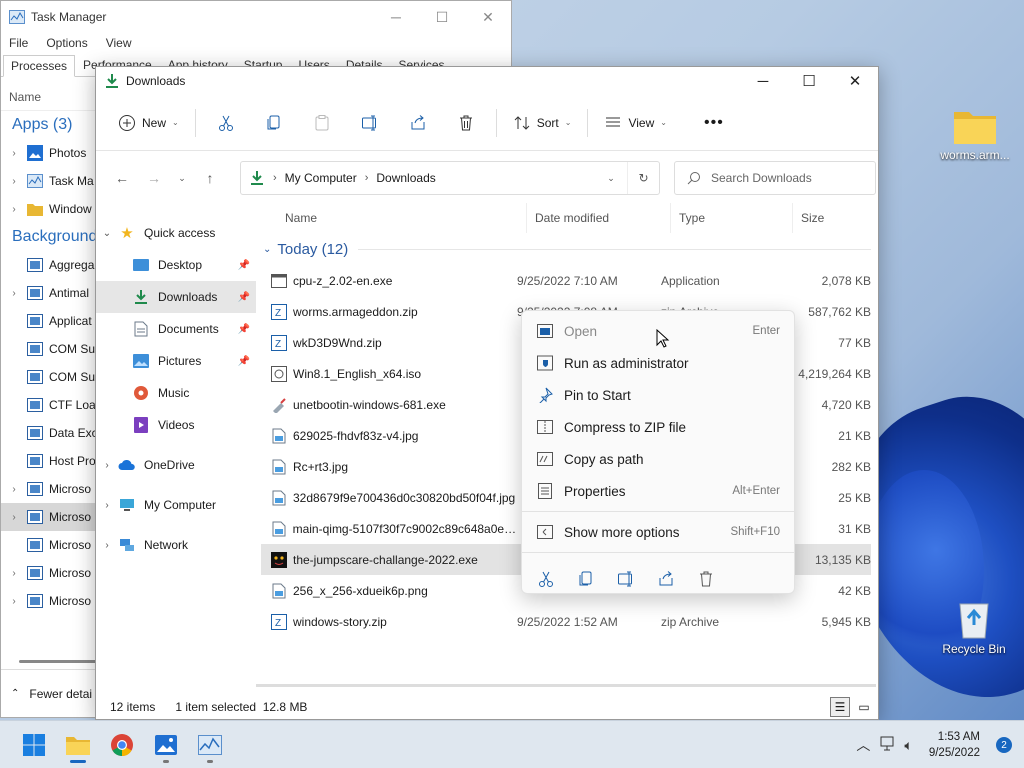 The height and width of the screenshot is (768, 1024). What do you see at coordinates (210, 178) in the screenshot?
I see `up-button: ↑` at bounding box center [210, 178].